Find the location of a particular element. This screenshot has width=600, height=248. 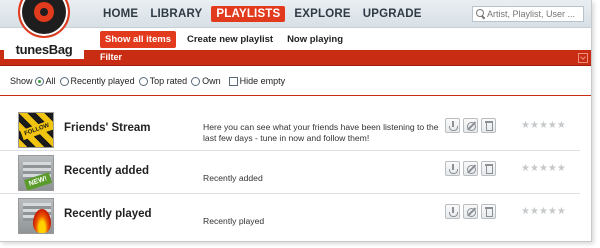

hide-empty-toggle: Hide empty is located at coordinates (255, 81).